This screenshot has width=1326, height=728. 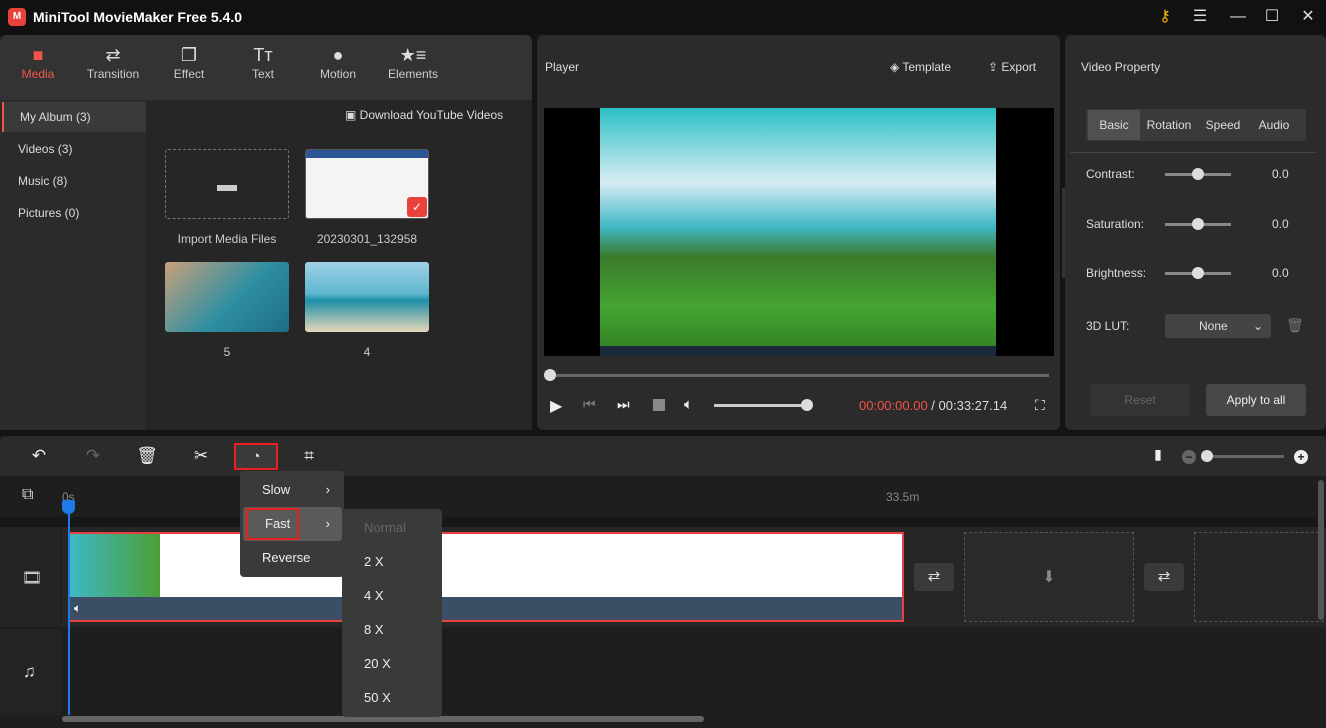 I want to click on nav-transition: ⇄ Transition, so click(x=113, y=67).